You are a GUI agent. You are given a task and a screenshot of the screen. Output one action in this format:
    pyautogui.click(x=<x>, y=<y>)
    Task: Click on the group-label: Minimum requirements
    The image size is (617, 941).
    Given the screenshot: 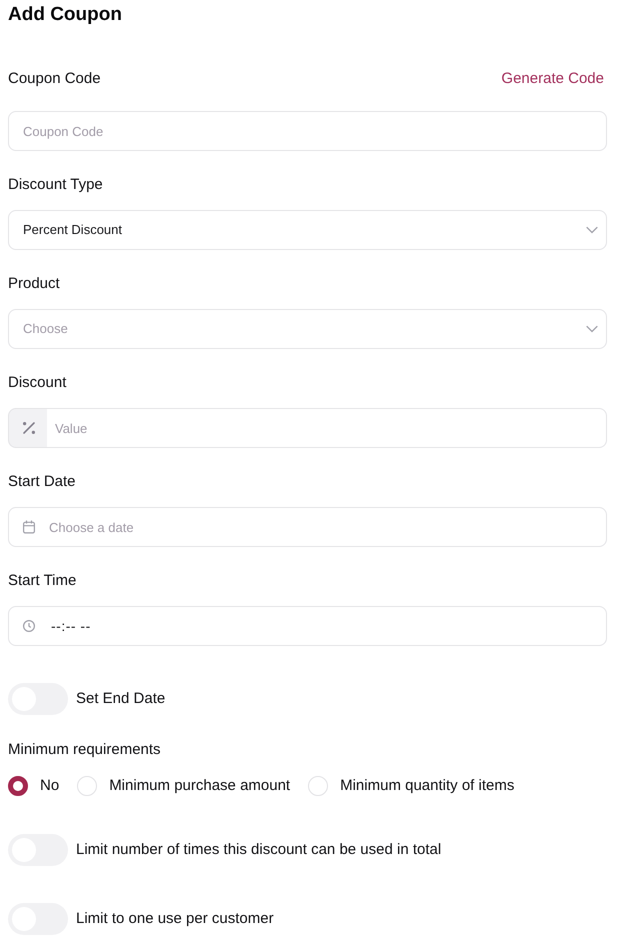 What is the action you would take?
    pyautogui.click(x=85, y=750)
    